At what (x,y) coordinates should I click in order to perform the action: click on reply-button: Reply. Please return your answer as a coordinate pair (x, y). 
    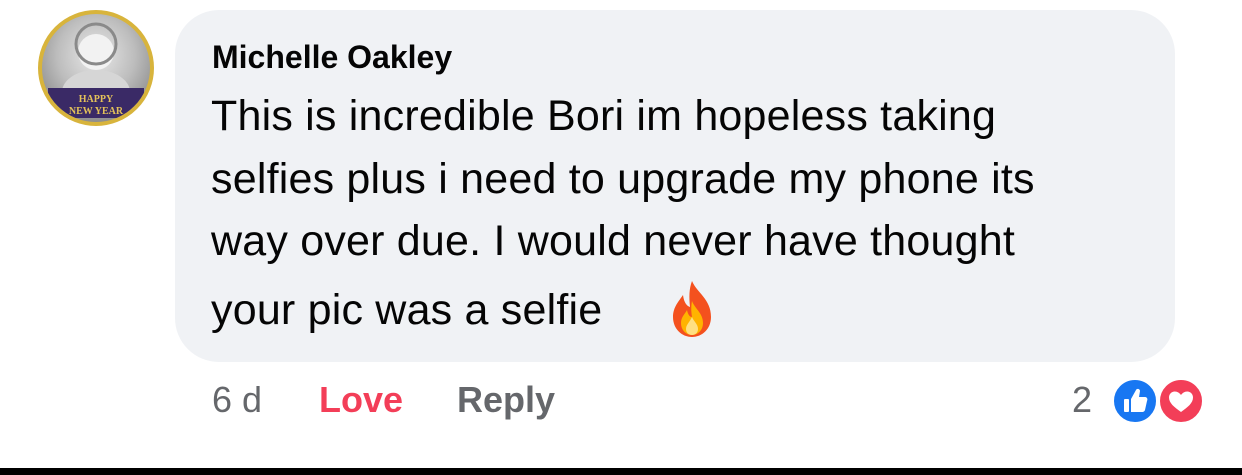
    Looking at the image, I should click on (506, 400).